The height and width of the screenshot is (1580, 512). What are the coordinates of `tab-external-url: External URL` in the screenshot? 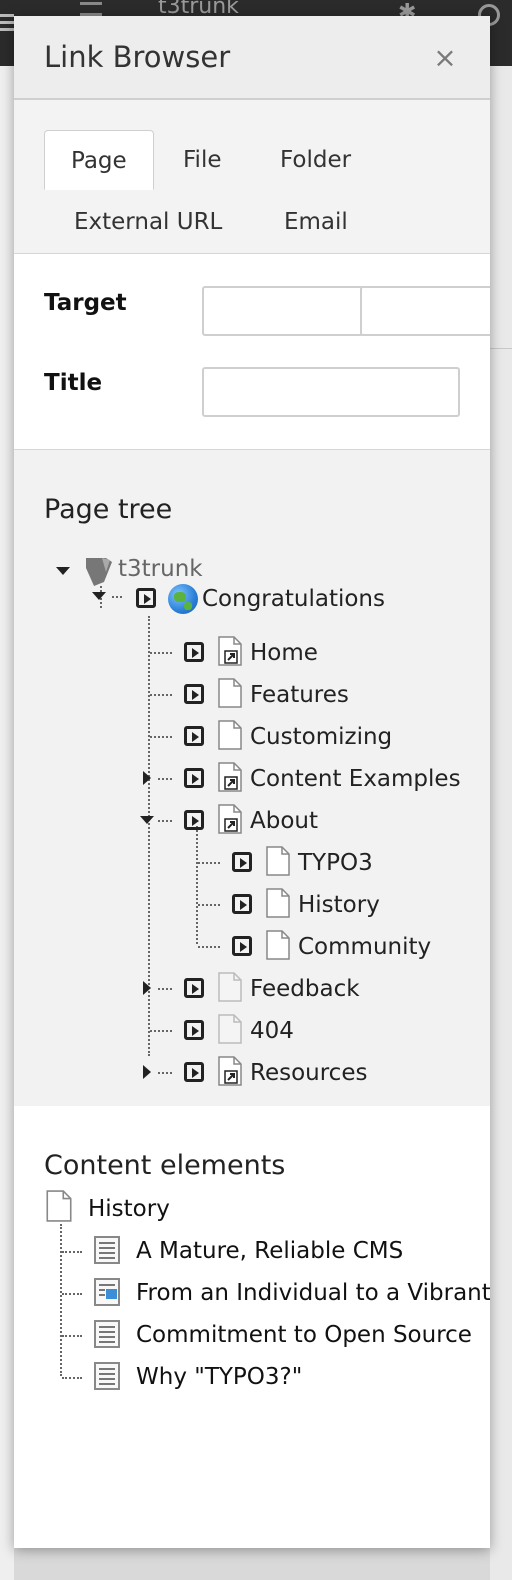 It's located at (148, 222).